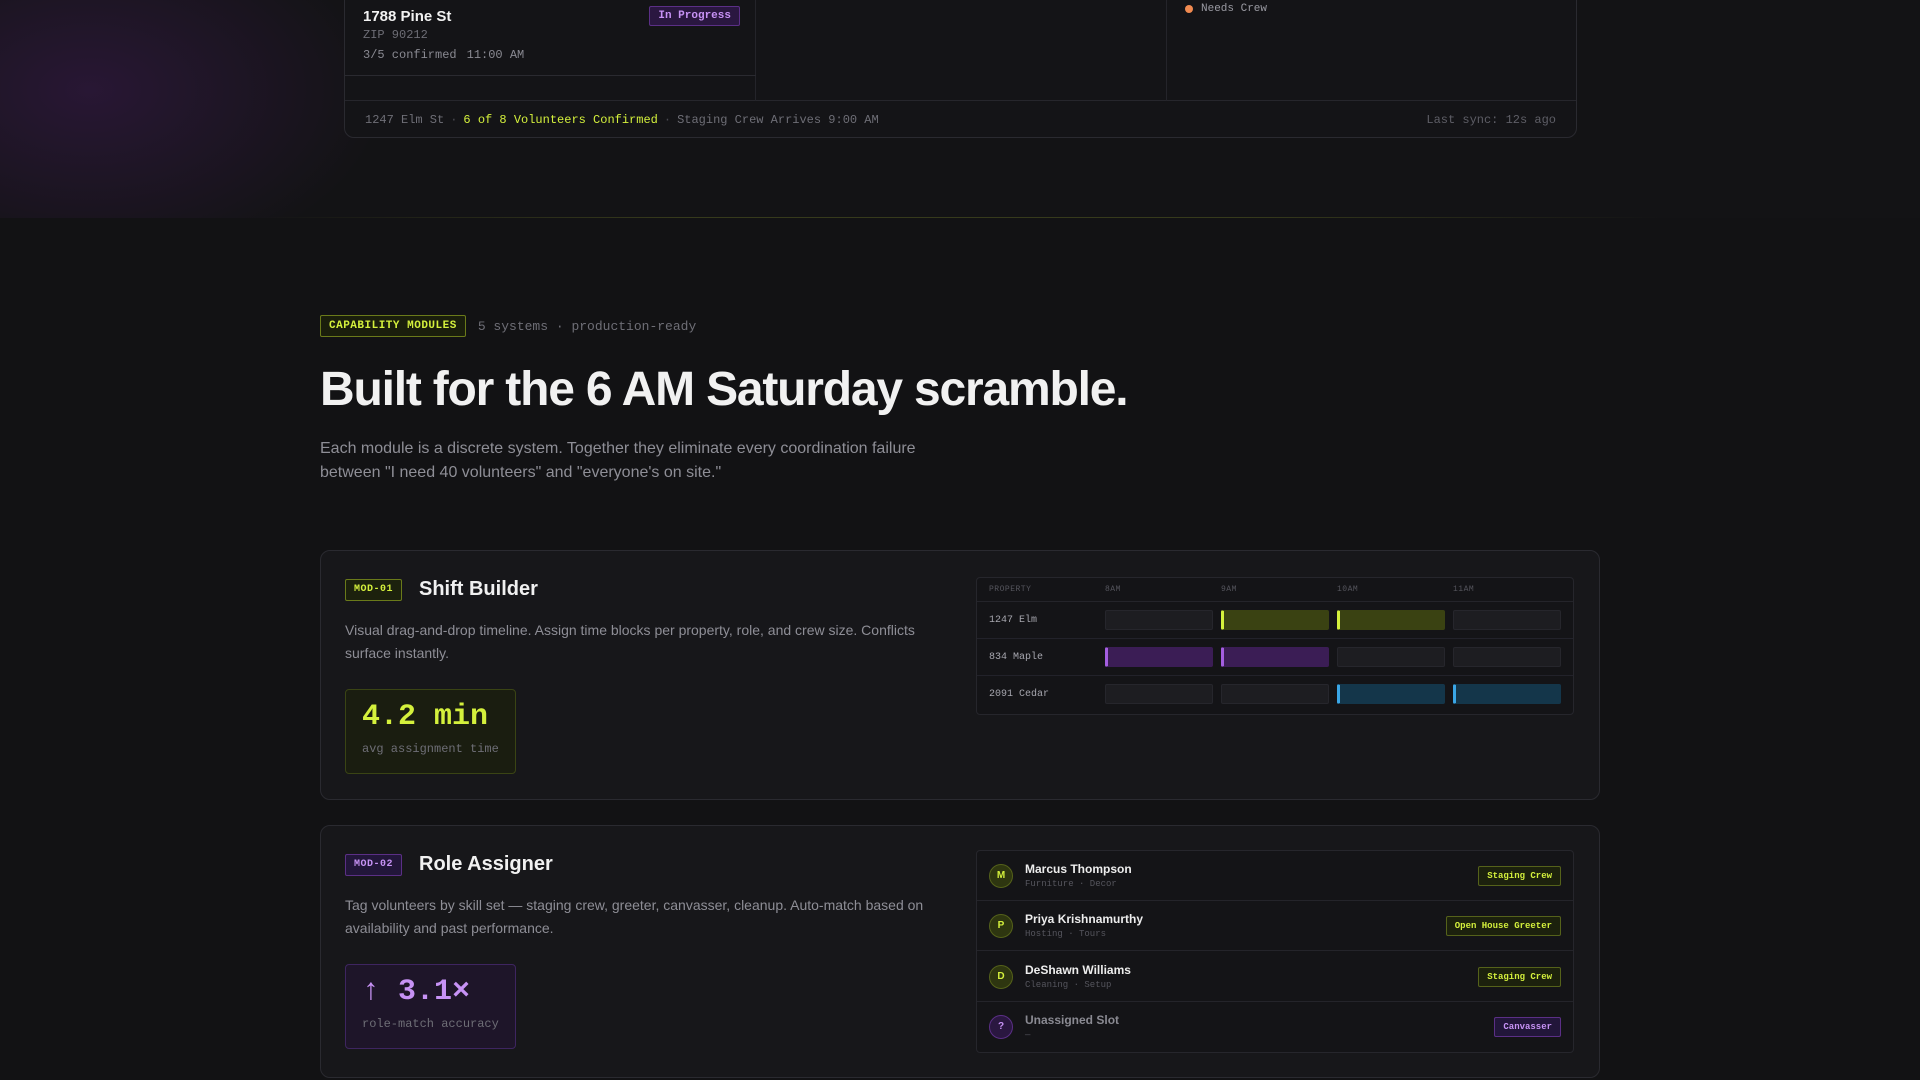  I want to click on timeline-row-label: 834 Maple, so click(1016, 657).